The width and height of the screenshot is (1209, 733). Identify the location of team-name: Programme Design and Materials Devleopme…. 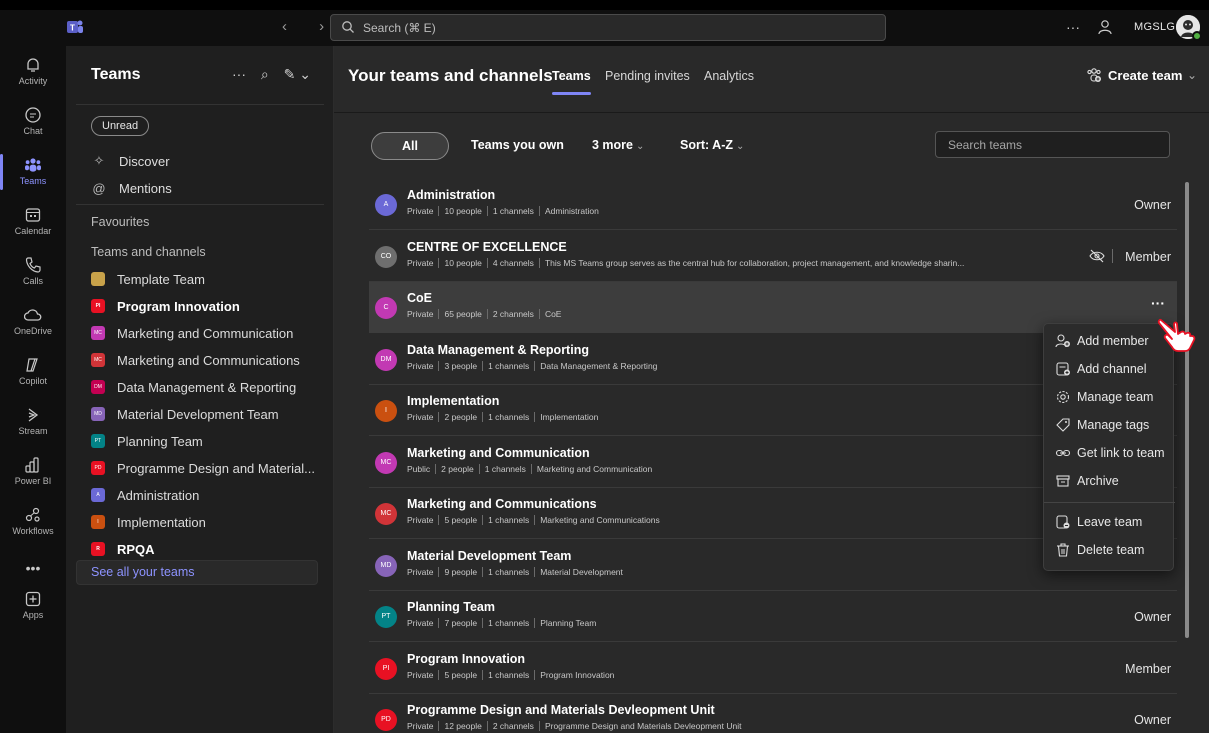
(561, 710).